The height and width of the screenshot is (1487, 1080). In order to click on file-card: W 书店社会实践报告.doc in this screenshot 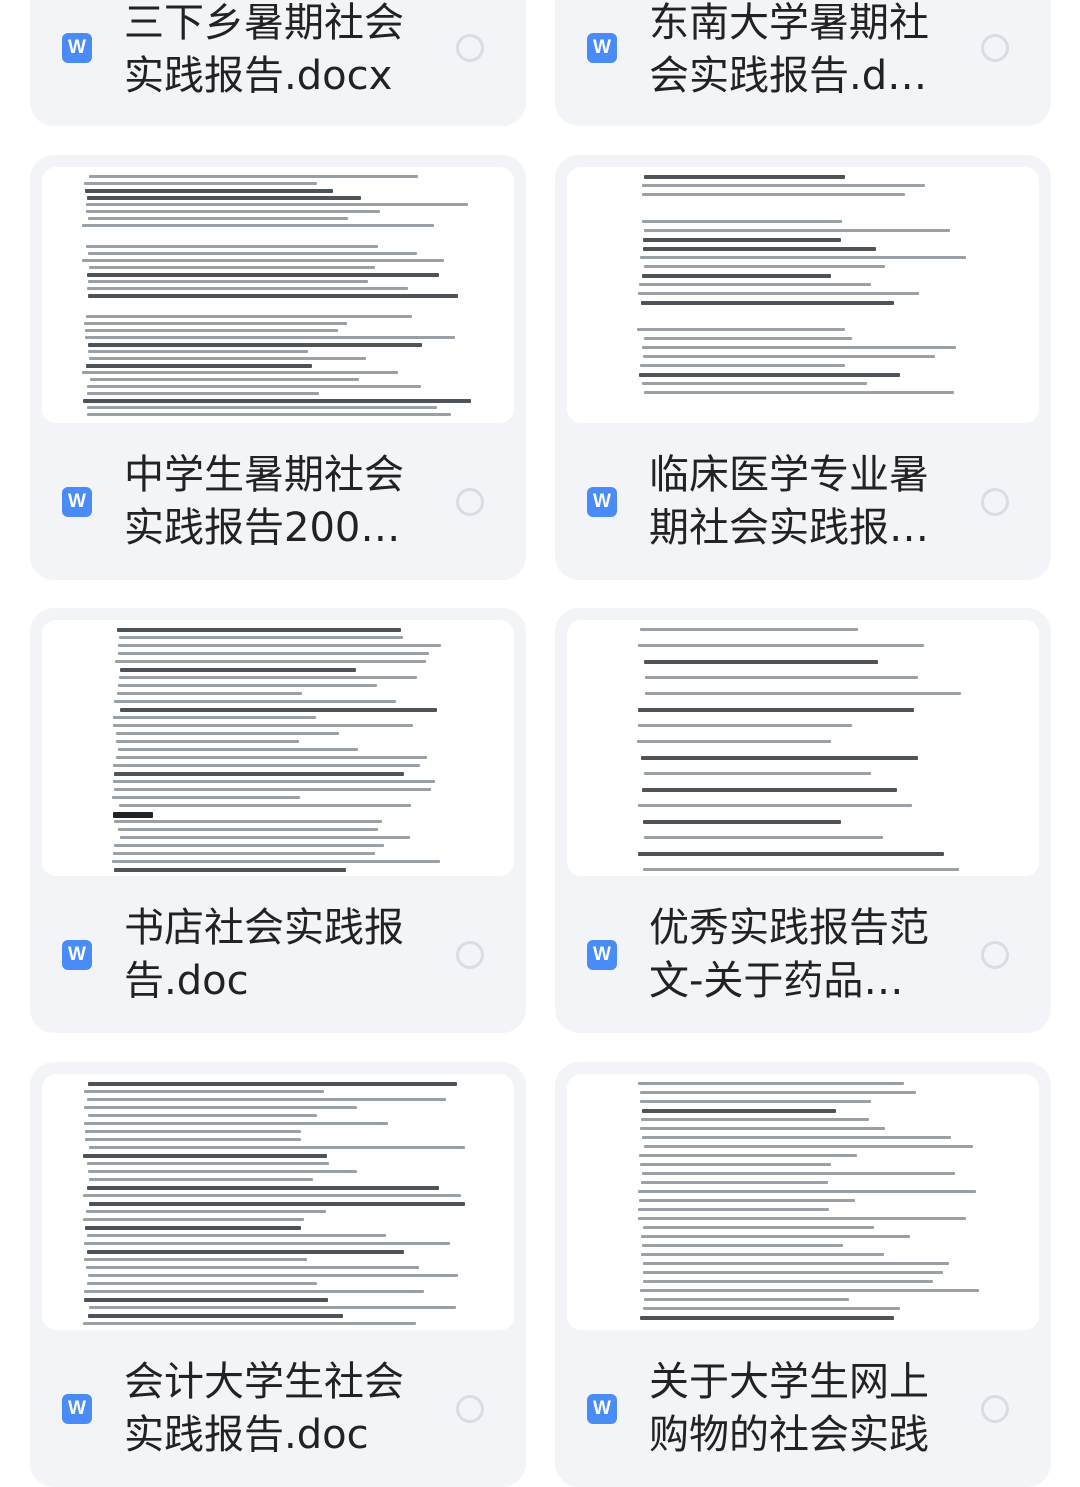, I will do `click(278, 820)`.